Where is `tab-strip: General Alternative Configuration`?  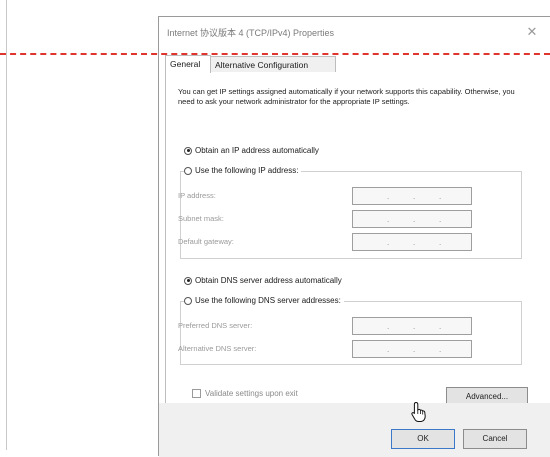
tab-strip: General Alternative Configuration is located at coordinates (357, 64).